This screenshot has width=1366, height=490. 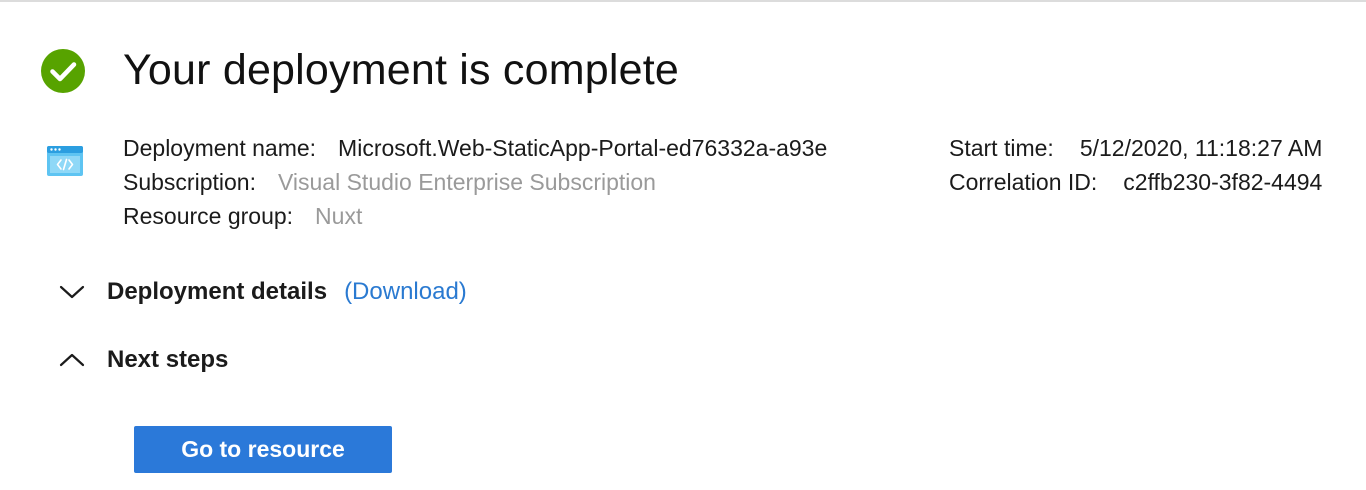 I want to click on correlation-id-row: Correlation ID: c2ffb230-3f82-4494, so click(x=1135, y=182).